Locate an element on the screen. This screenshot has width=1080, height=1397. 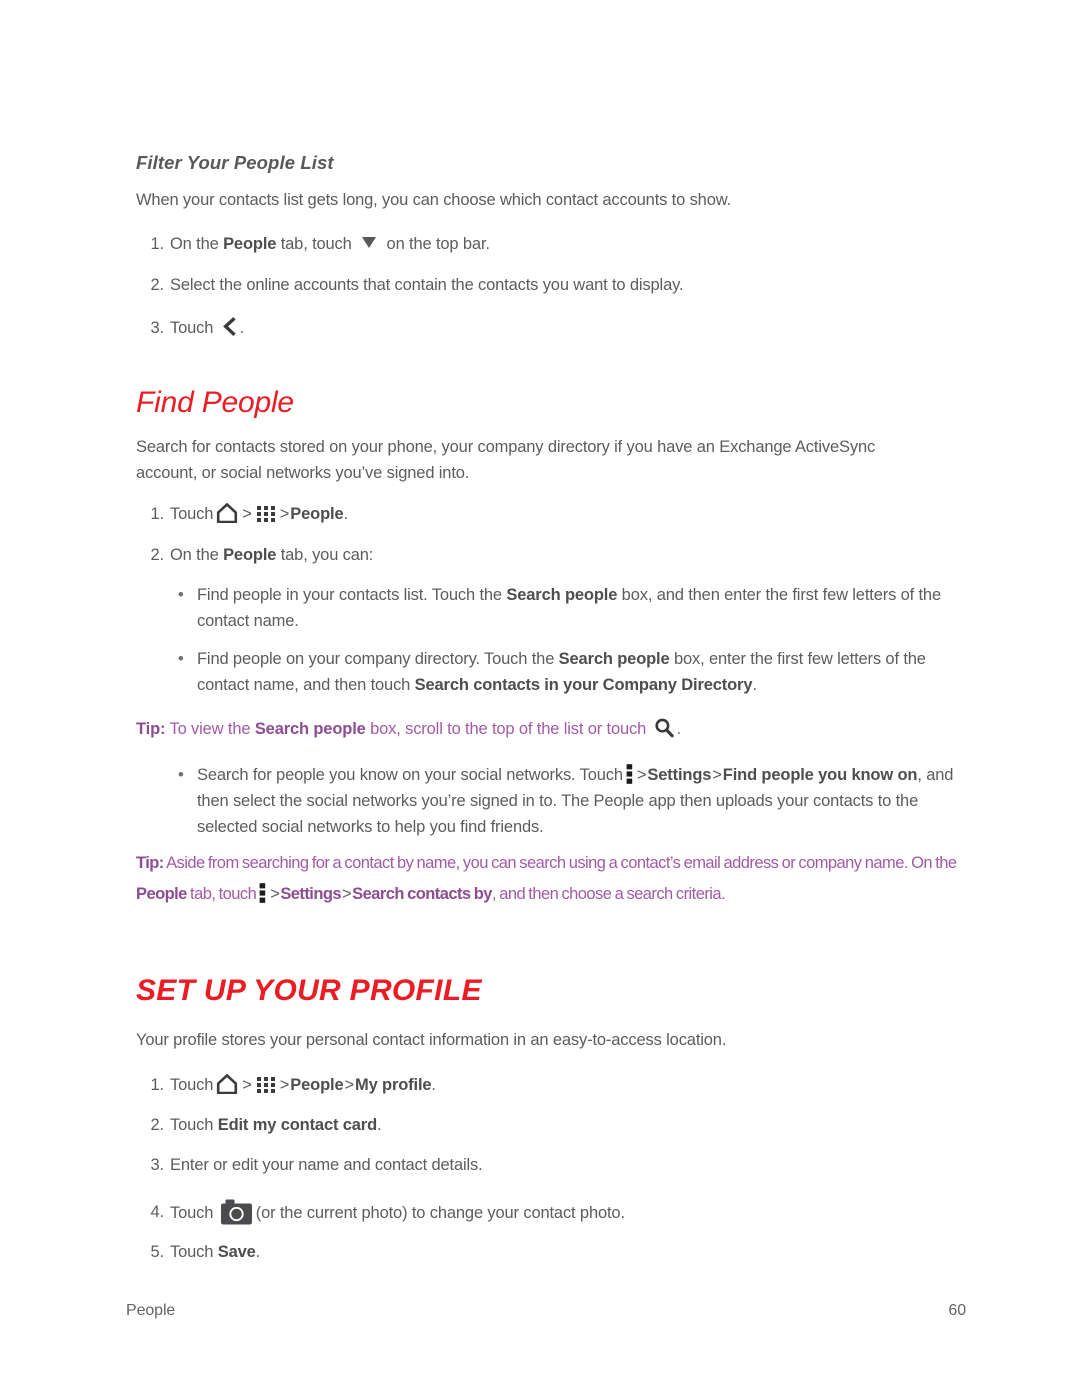
step-text-post: tab, you can: is located at coordinates (325, 555).